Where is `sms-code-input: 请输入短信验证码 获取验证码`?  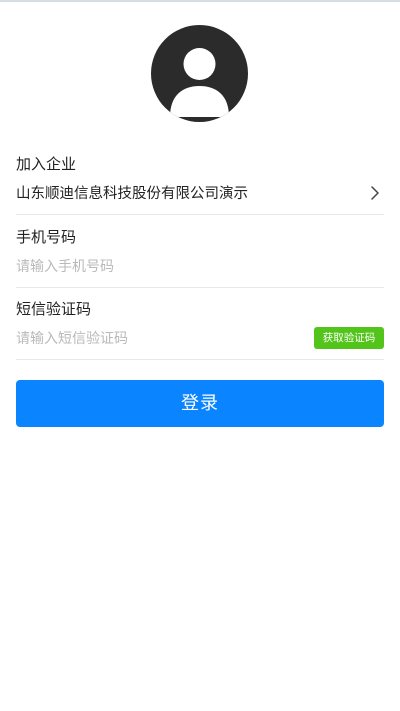
sms-code-input: 请输入短信验证码 获取验证码 is located at coordinates (200, 338).